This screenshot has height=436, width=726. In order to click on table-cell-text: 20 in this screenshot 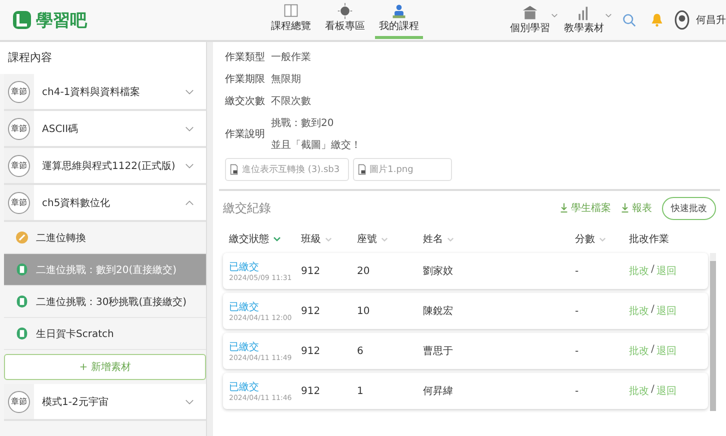, I will do `click(364, 271)`.